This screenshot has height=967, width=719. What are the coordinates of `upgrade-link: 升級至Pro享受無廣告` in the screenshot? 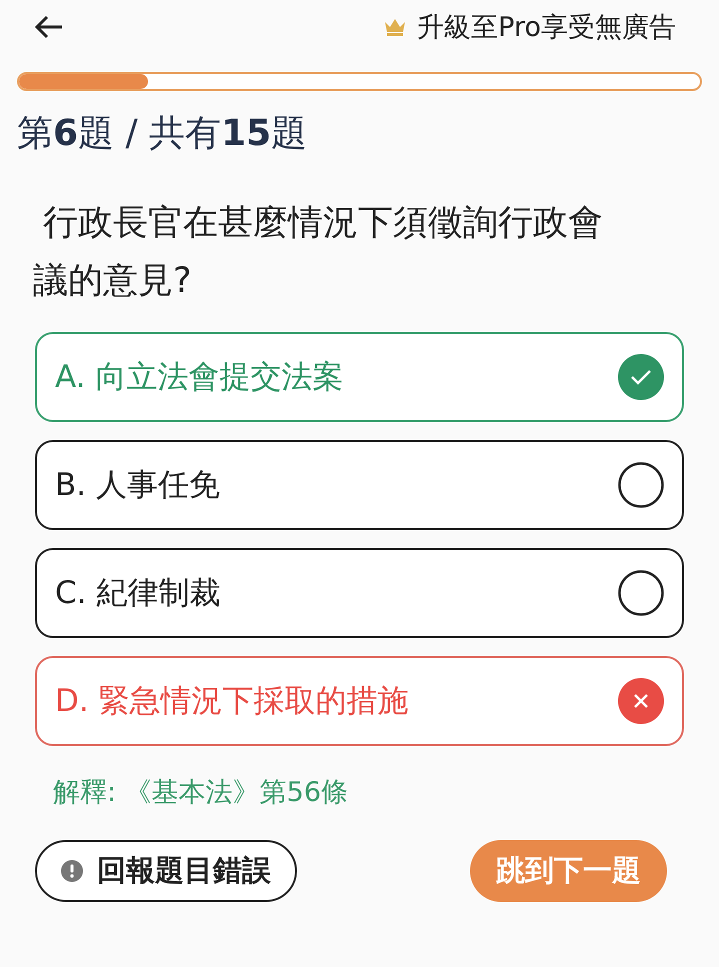 It's located at (529, 27).